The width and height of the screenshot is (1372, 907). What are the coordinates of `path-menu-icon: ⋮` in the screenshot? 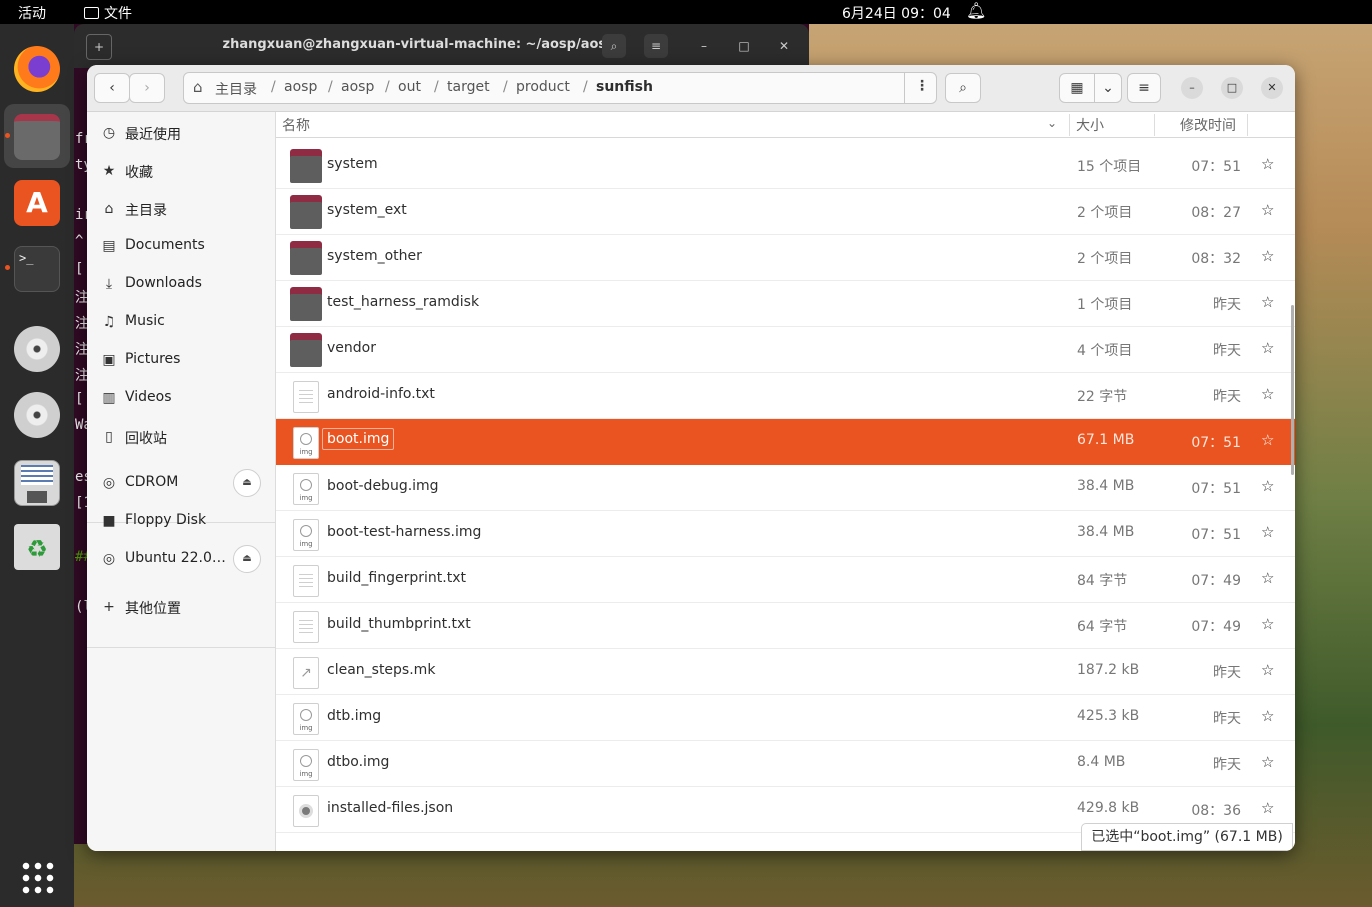 It's located at (922, 86).